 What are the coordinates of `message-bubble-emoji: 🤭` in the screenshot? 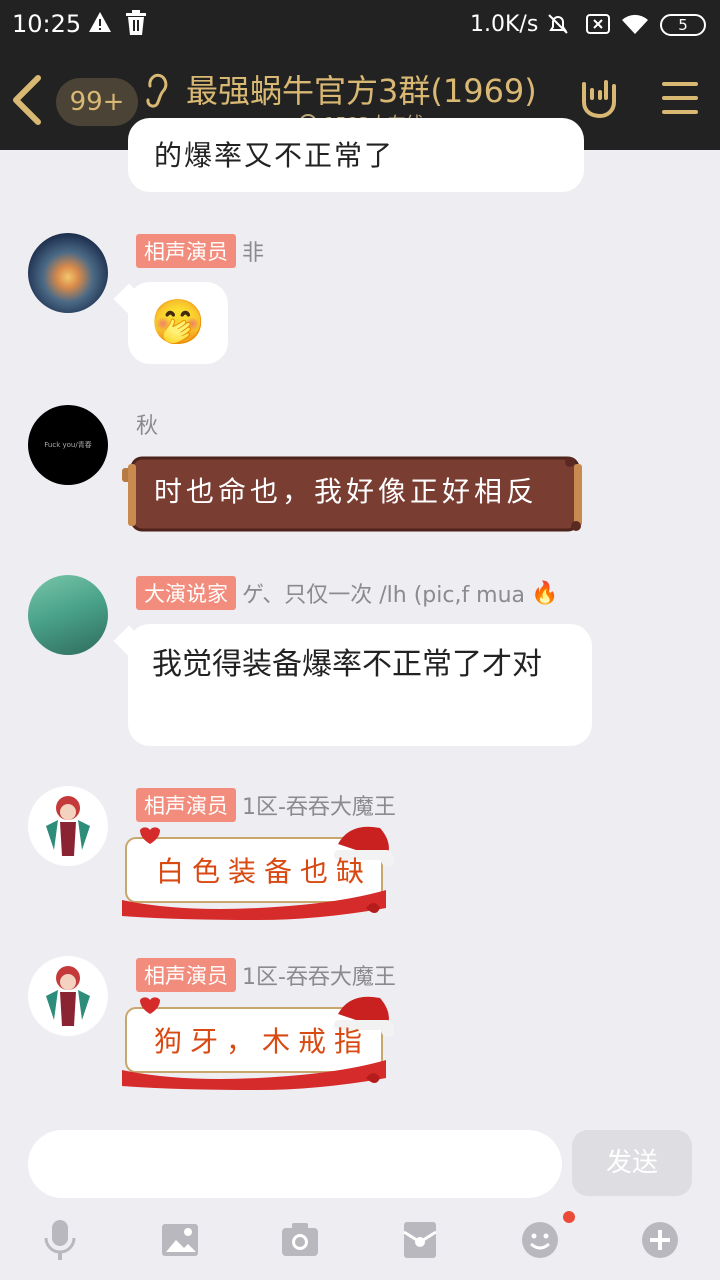 It's located at (178, 323).